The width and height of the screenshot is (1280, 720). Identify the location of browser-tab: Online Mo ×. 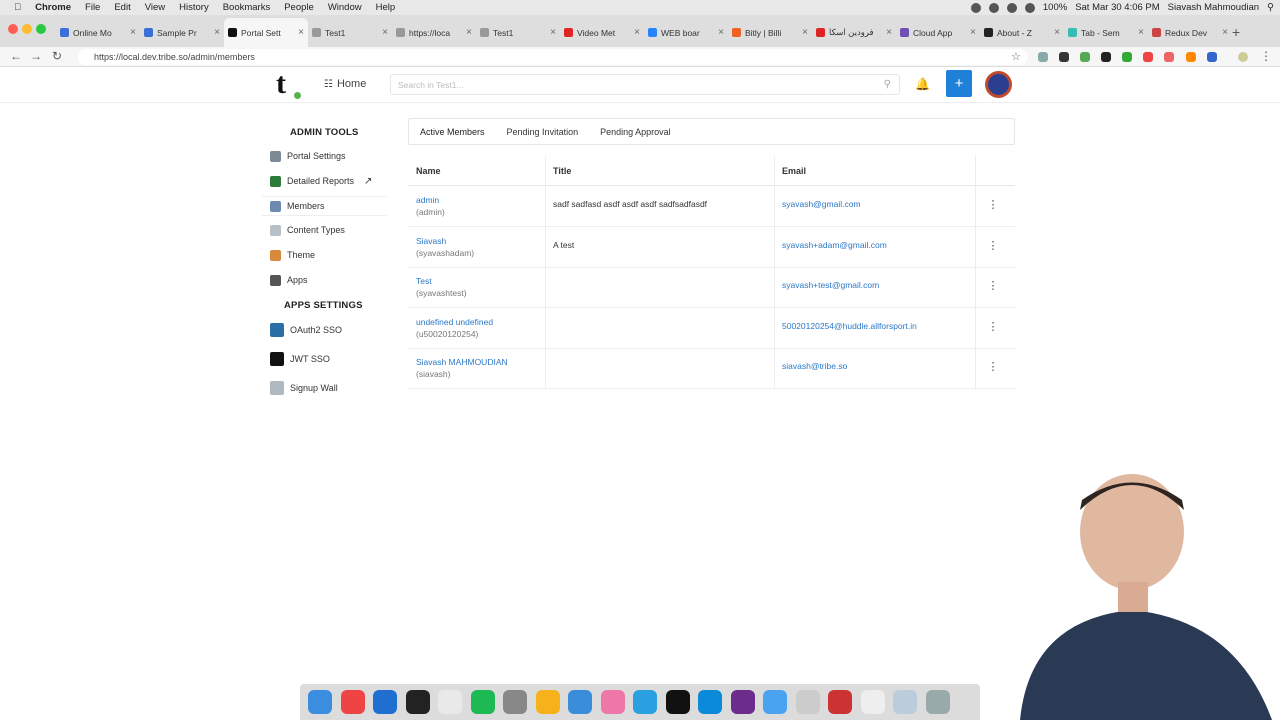
(98, 32).